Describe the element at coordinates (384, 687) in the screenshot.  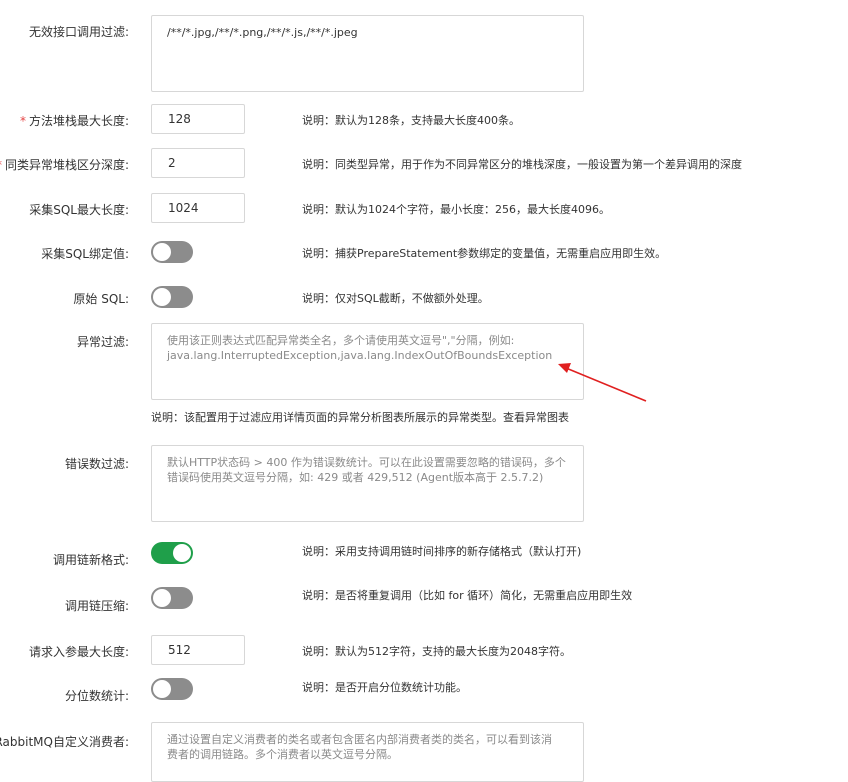
I see `percentile-desc: 说明：是否开启分位数统计功能。` at that location.